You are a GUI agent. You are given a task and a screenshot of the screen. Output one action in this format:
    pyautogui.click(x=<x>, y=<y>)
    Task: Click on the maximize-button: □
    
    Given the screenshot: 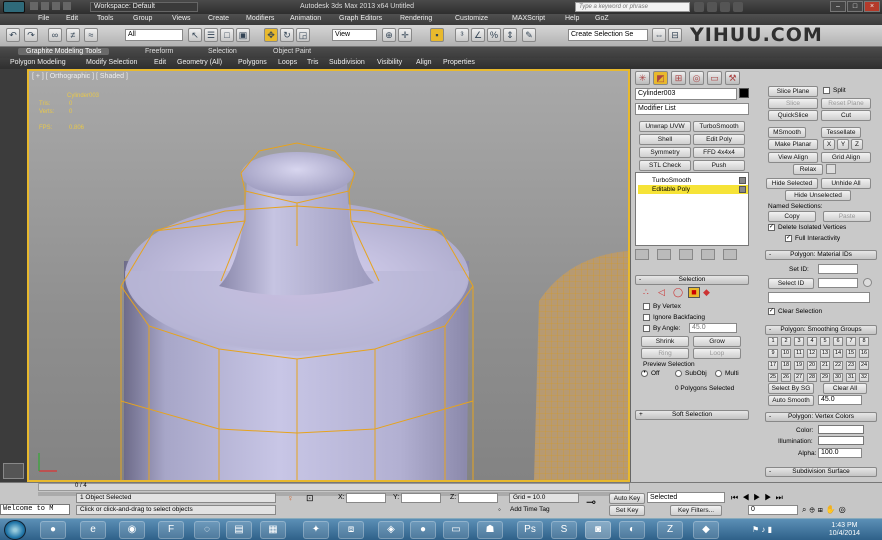 What is the action you would take?
    pyautogui.click(x=855, y=6)
    